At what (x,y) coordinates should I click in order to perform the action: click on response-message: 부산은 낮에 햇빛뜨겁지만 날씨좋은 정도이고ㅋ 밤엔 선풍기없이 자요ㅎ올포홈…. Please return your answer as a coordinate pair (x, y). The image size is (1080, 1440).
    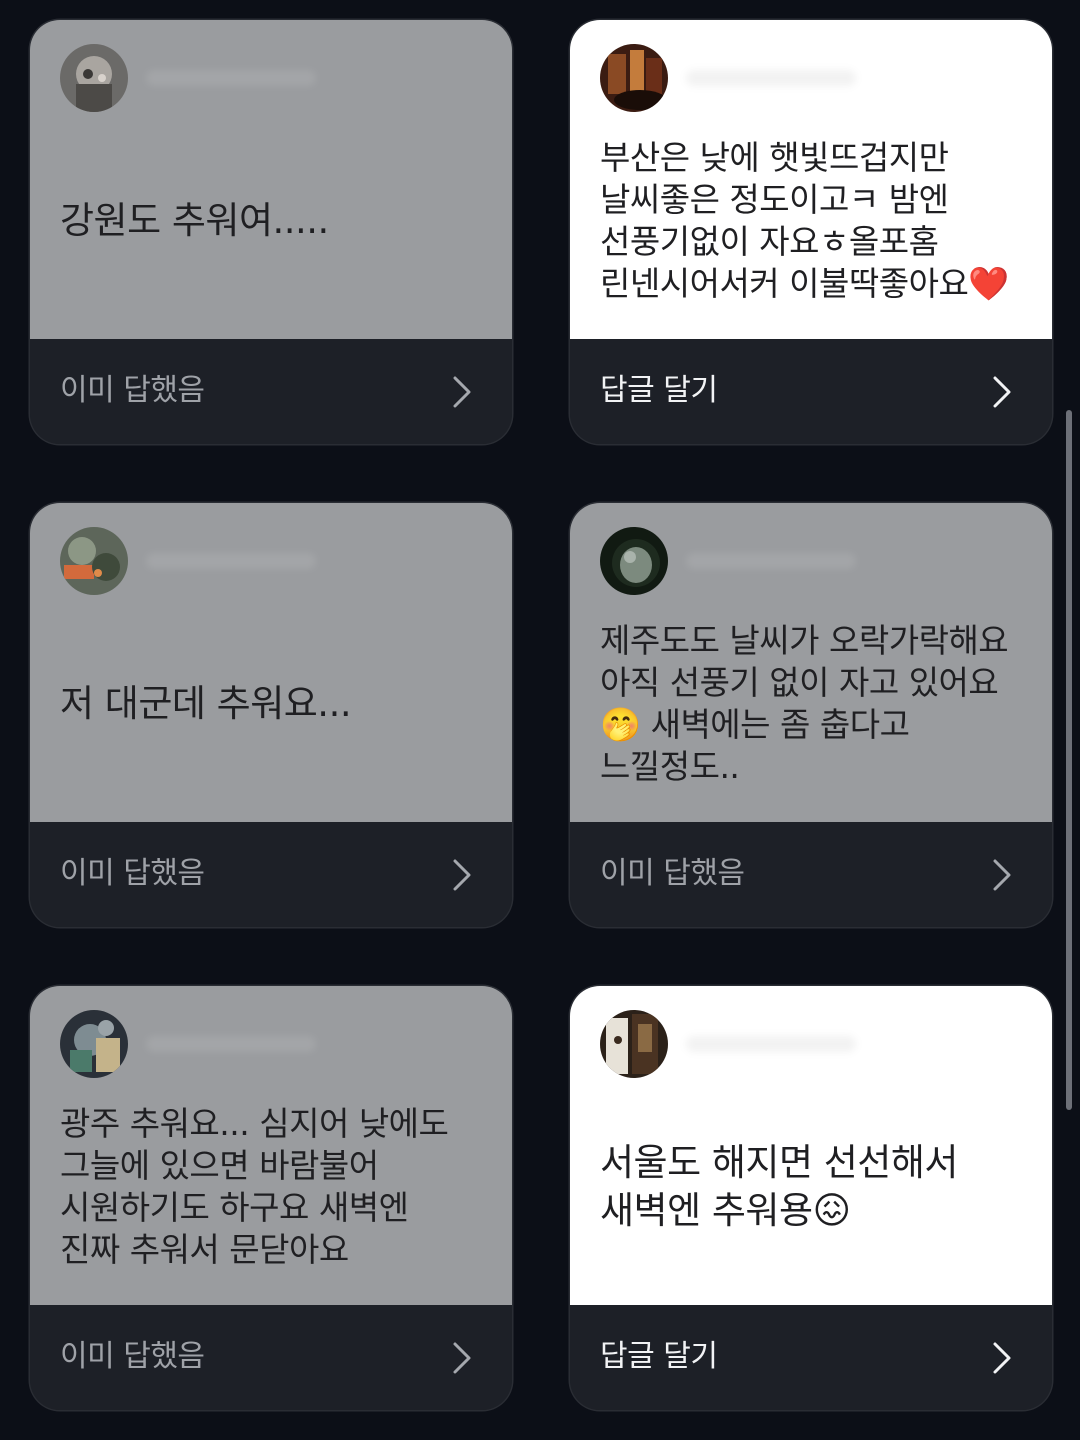
    Looking at the image, I should click on (814, 220).